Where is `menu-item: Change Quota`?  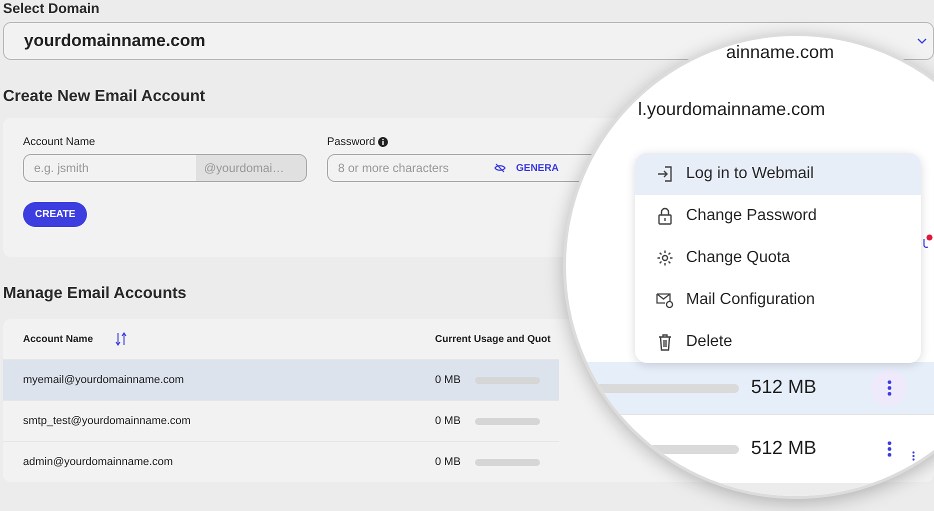
menu-item: Change Quota is located at coordinates (778, 258).